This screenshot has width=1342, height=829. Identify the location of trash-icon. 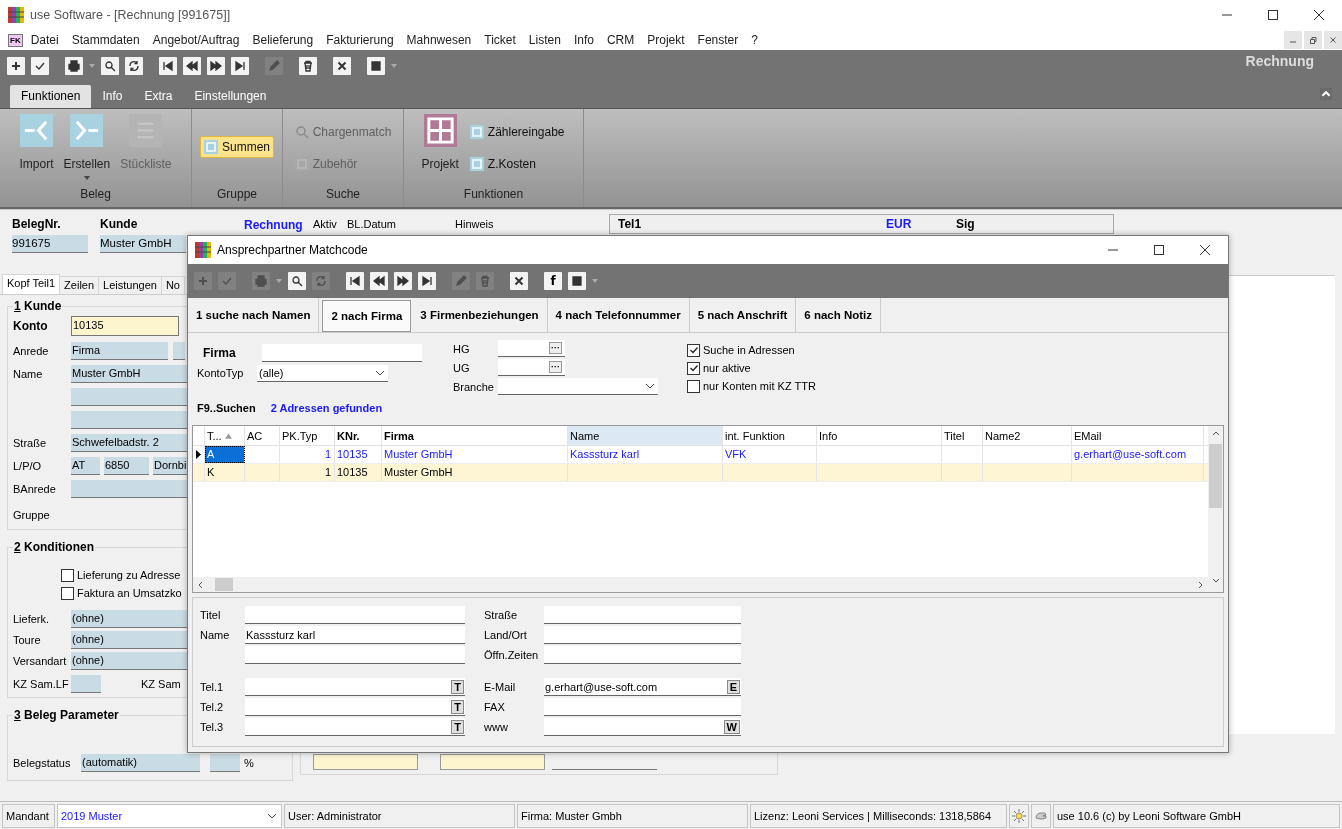
(308, 65).